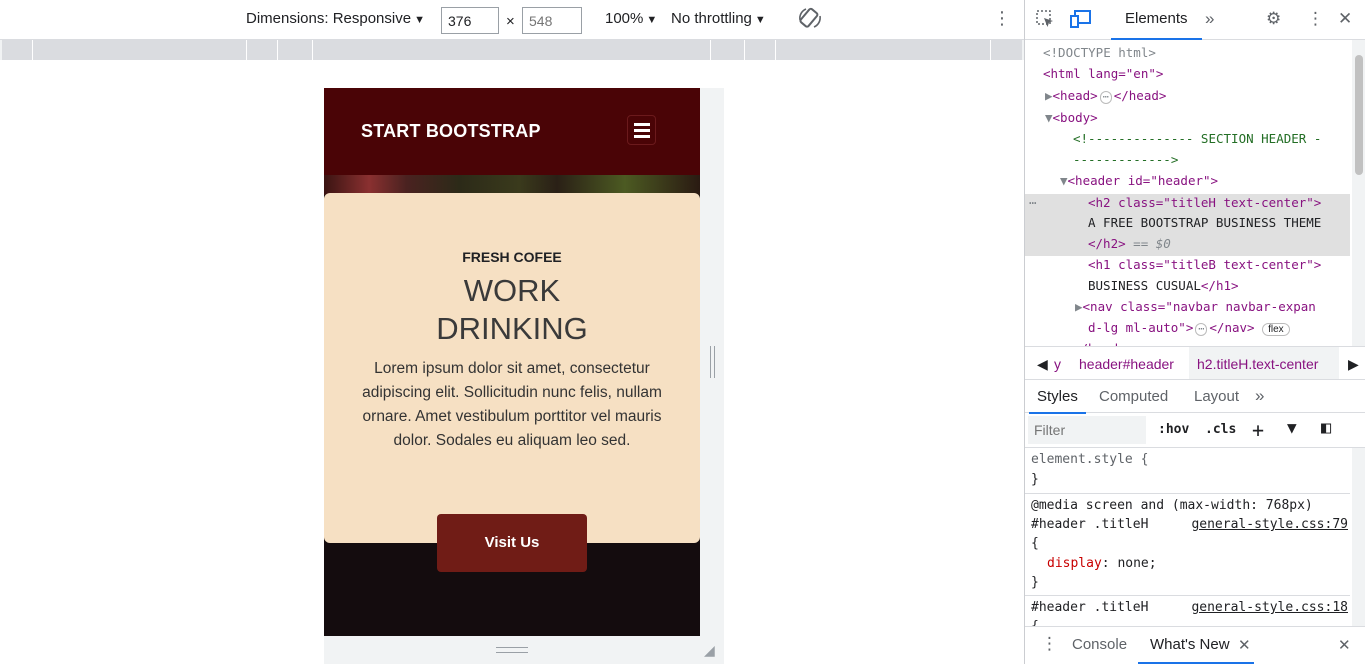  What do you see at coordinates (1035, 543) in the screenshot?
I see `rule1-open: {` at bounding box center [1035, 543].